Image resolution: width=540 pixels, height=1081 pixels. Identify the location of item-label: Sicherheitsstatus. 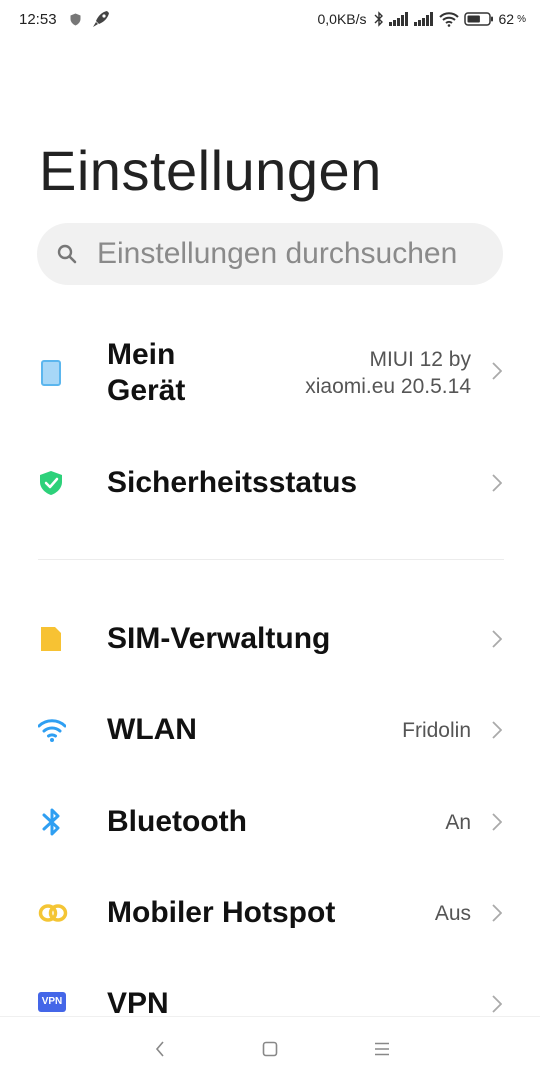
(232, 482).